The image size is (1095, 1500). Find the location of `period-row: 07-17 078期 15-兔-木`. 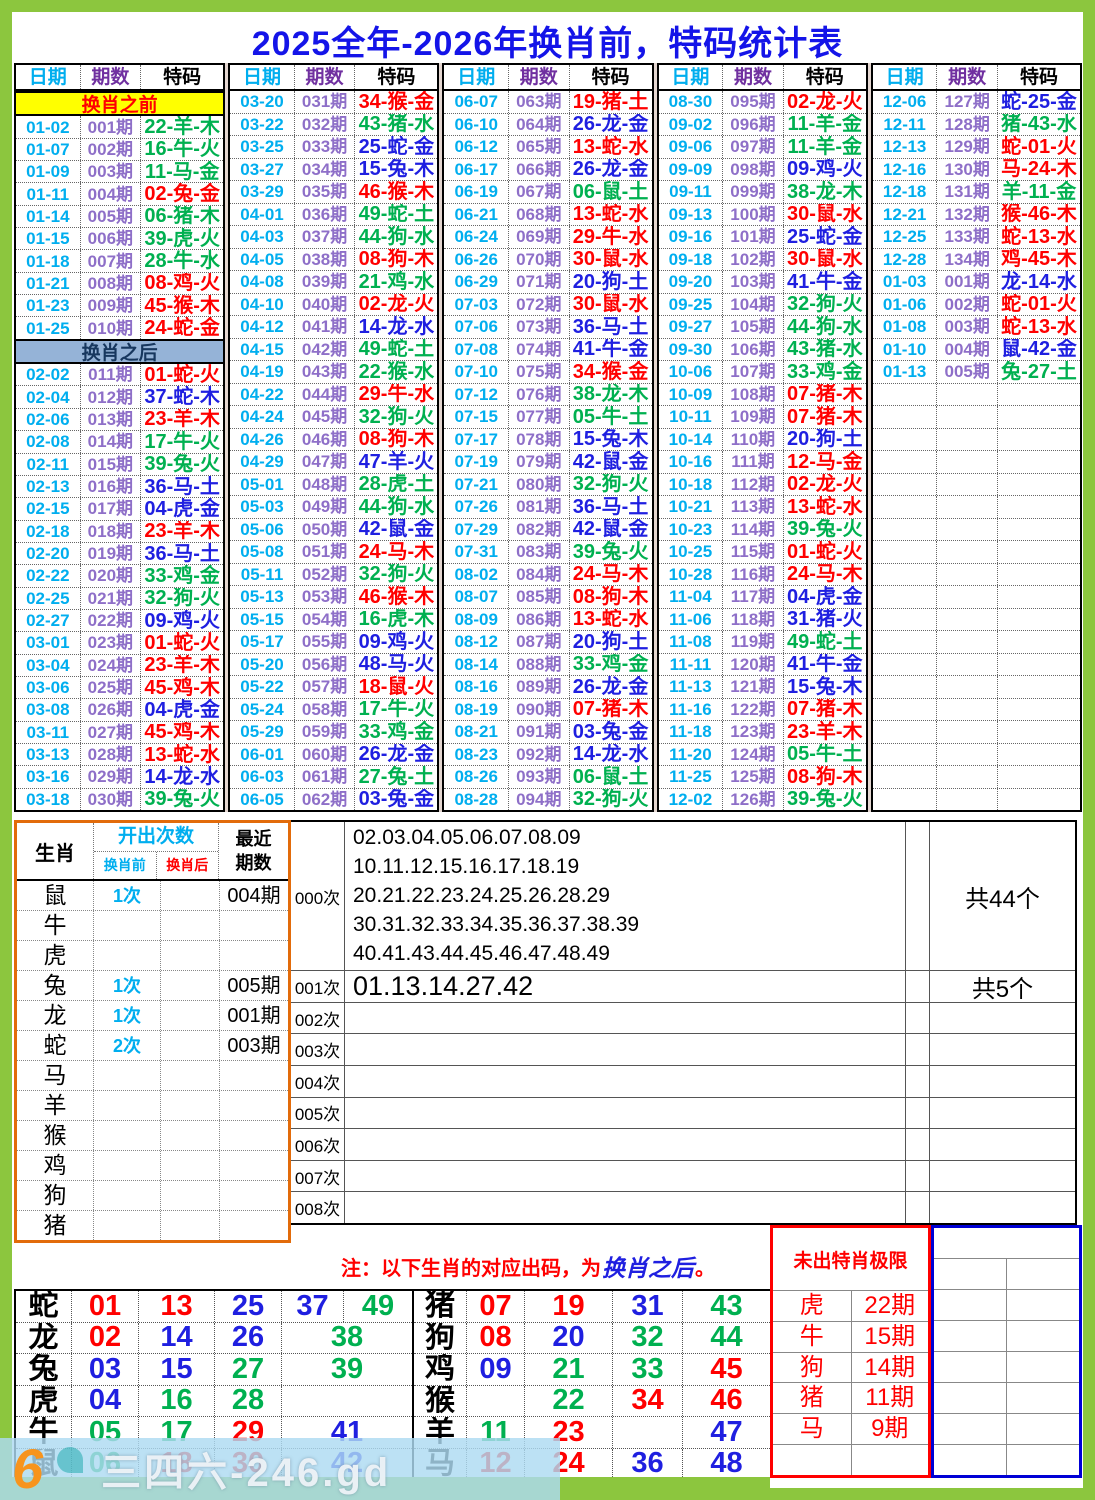

period-row: 07-17 078期 15-兔-木 is located at coordinates (548, 438).